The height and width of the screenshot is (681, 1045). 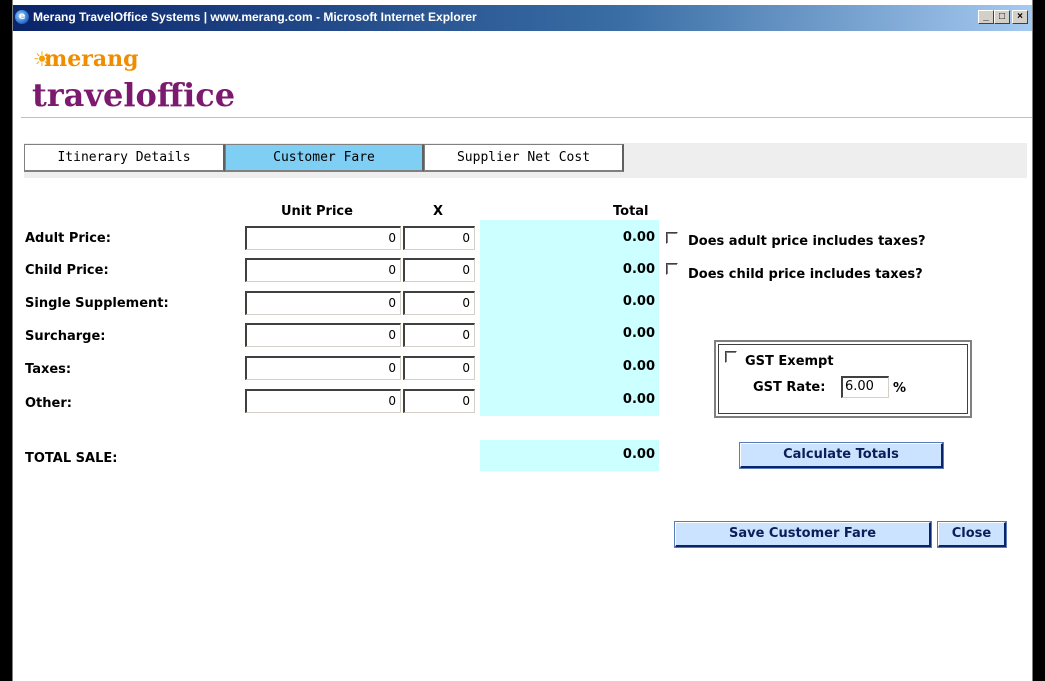 I want to click on gst-rate-label: GST Rate:, so click(x=789, y=387).